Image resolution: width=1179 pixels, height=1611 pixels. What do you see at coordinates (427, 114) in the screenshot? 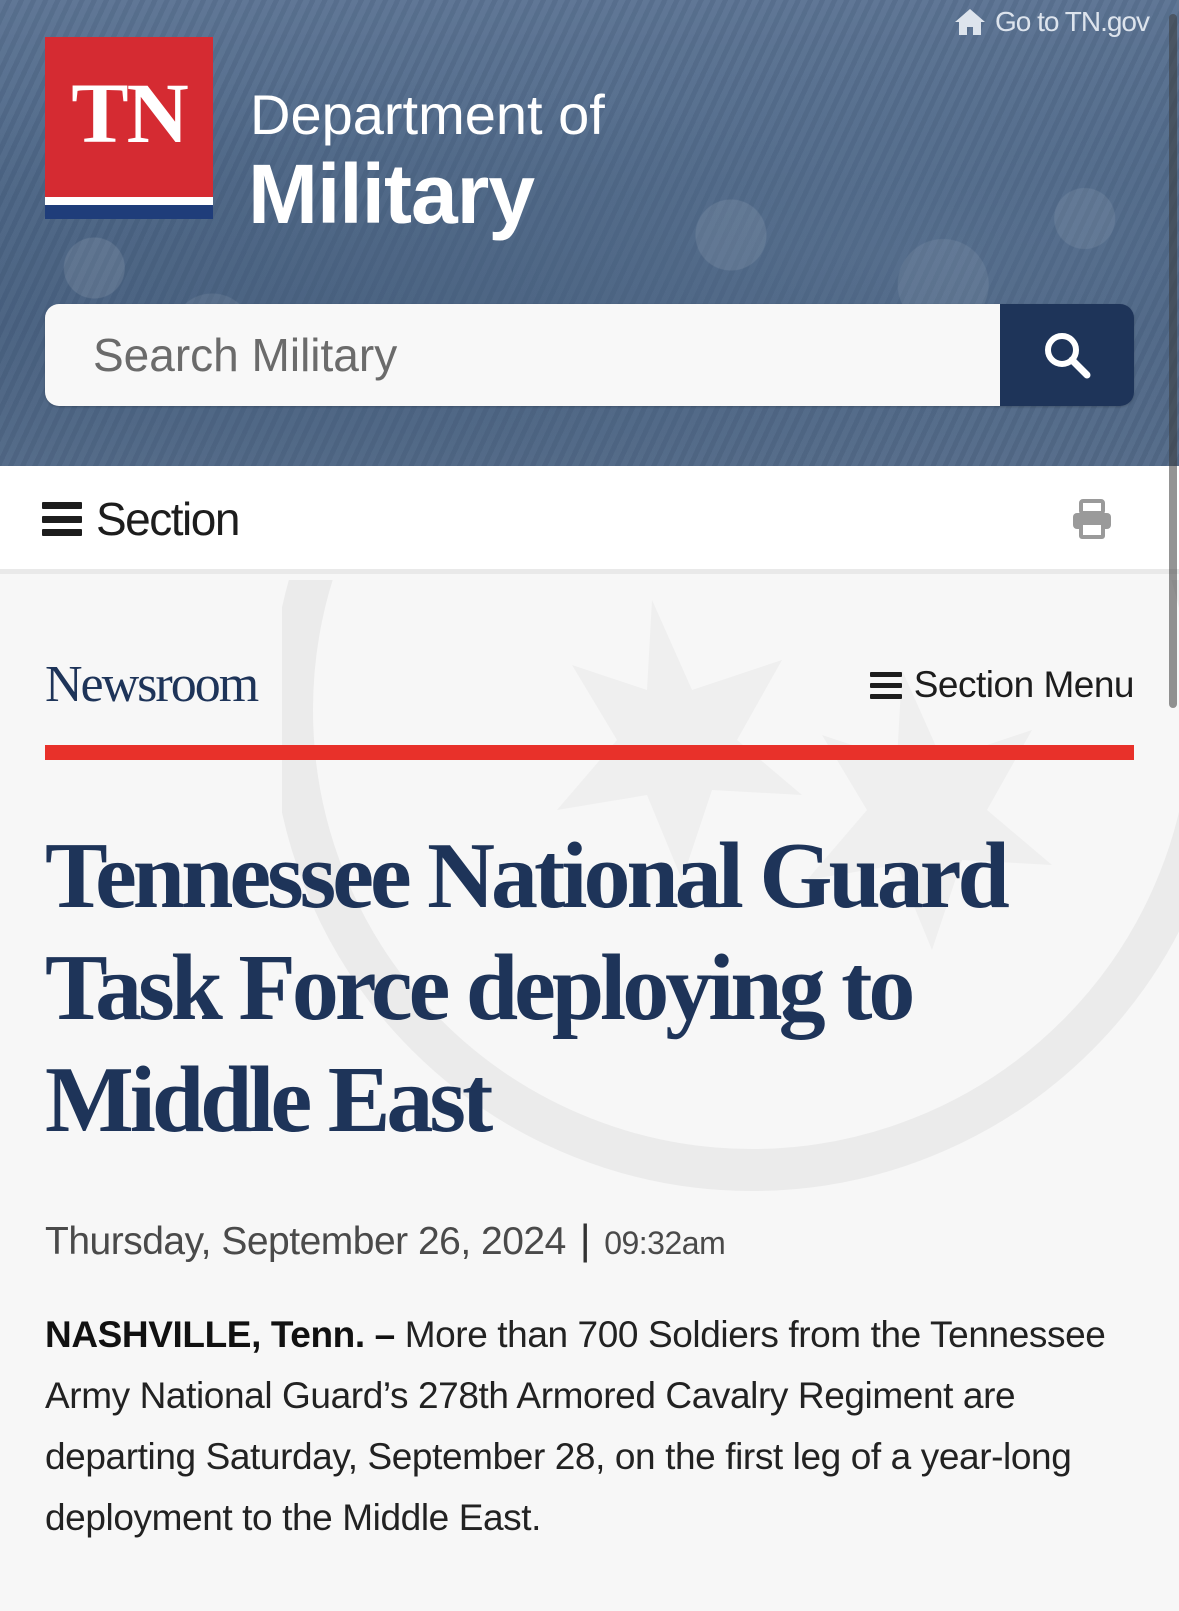
I see `department-title-line1: Department of` at bounding box center [427, 114].